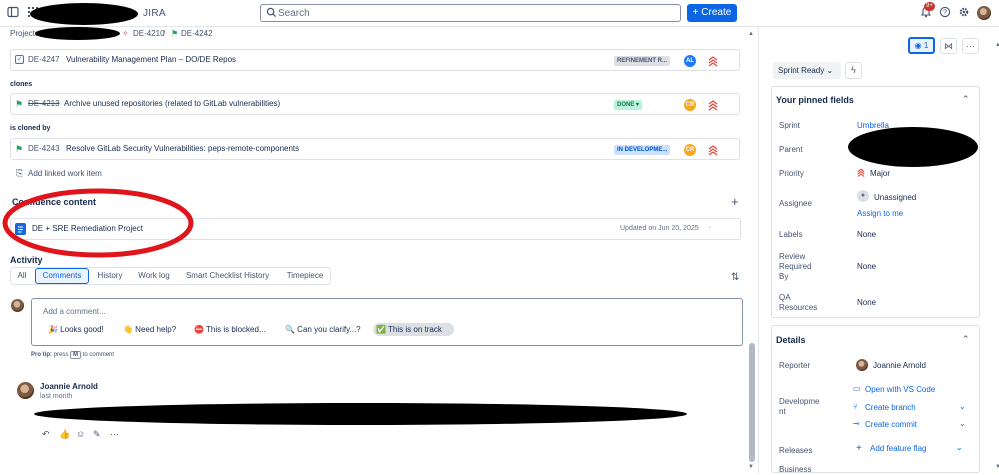 The image size is (999, 475). Describe the element at coordinates (125, 33) in the screenshot. I see `epic-icon: ✧` at that location.